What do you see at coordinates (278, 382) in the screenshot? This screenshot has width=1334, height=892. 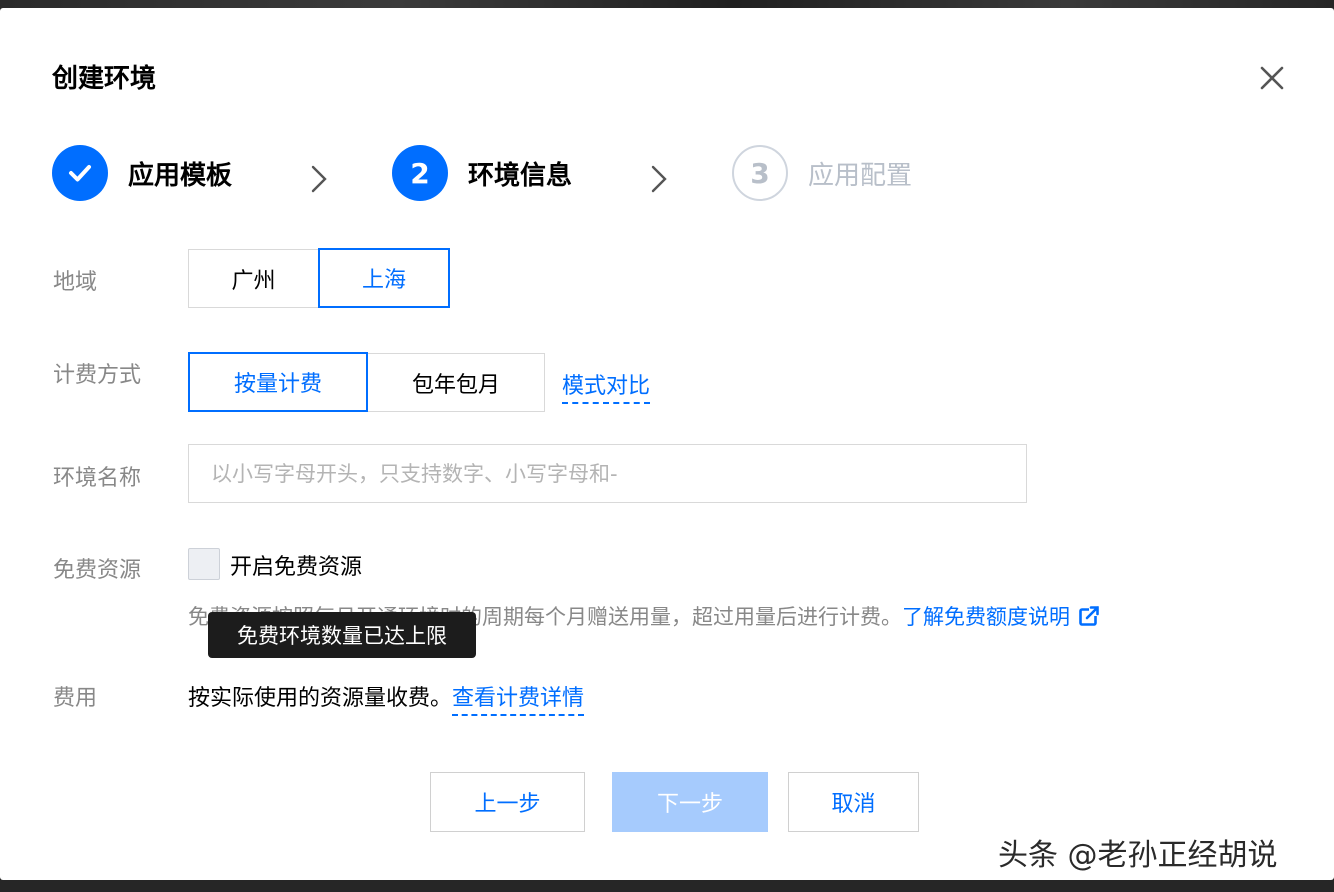 I see `billing-option-pay-as-you-go: 按量计费` at bounding box center [278, 382].